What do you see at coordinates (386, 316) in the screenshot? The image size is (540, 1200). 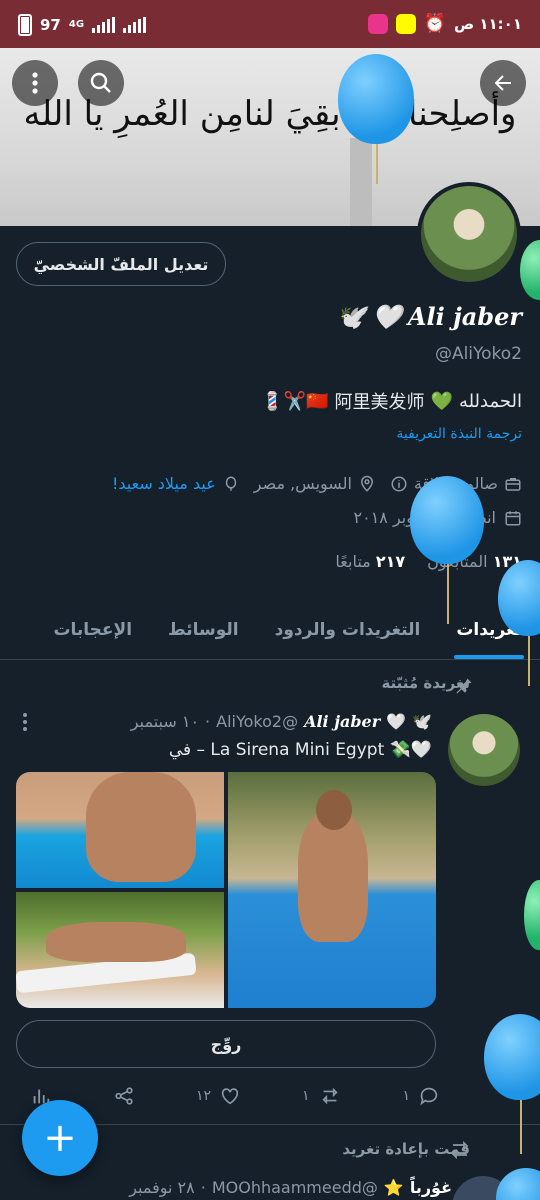 I see `heart-emoji: 🤍` at bounding box center [386, 316].